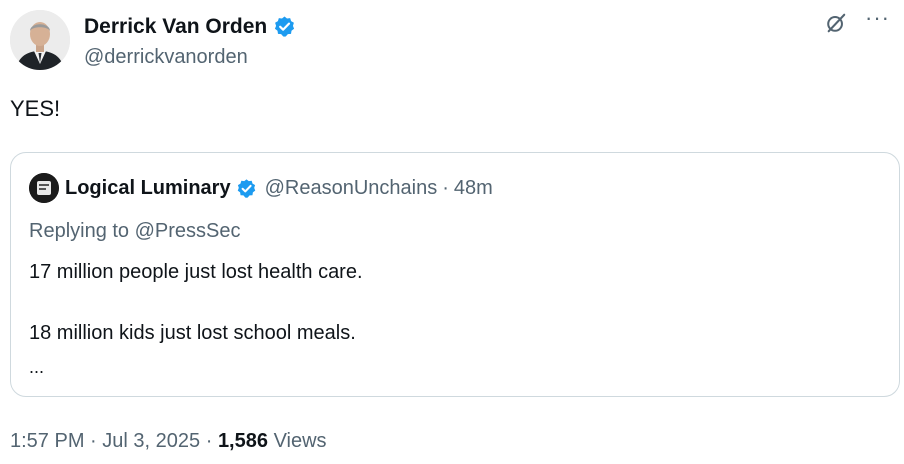  I want to click on replying-to-mention: @PressSec, so click(188, 231).